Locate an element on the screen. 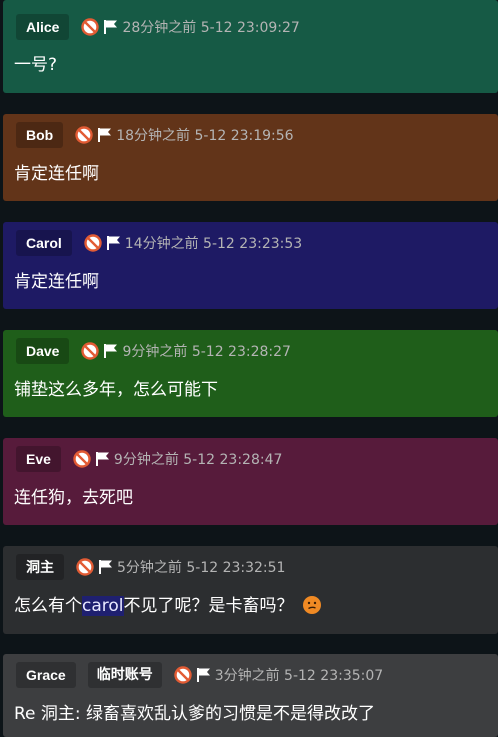 This screenshot has width=498, height=737. comment-text: 怎么有个carol不见了呢？是卡畜吗？ is located at coordinates (168, 603).